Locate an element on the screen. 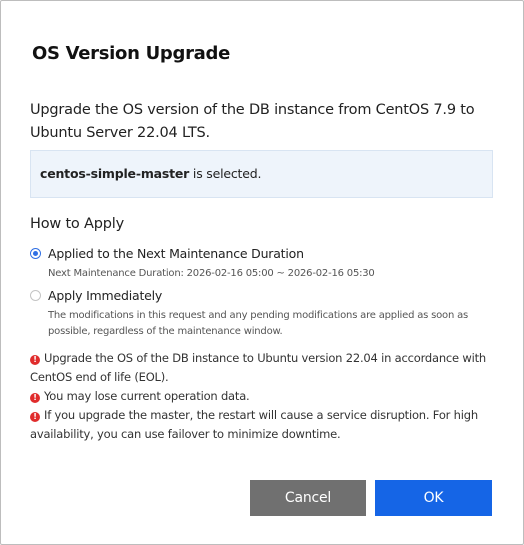 Image resolution: width=524 pixels, height=545 pixels. ok-button: OK is located at coordinates (433, 498).